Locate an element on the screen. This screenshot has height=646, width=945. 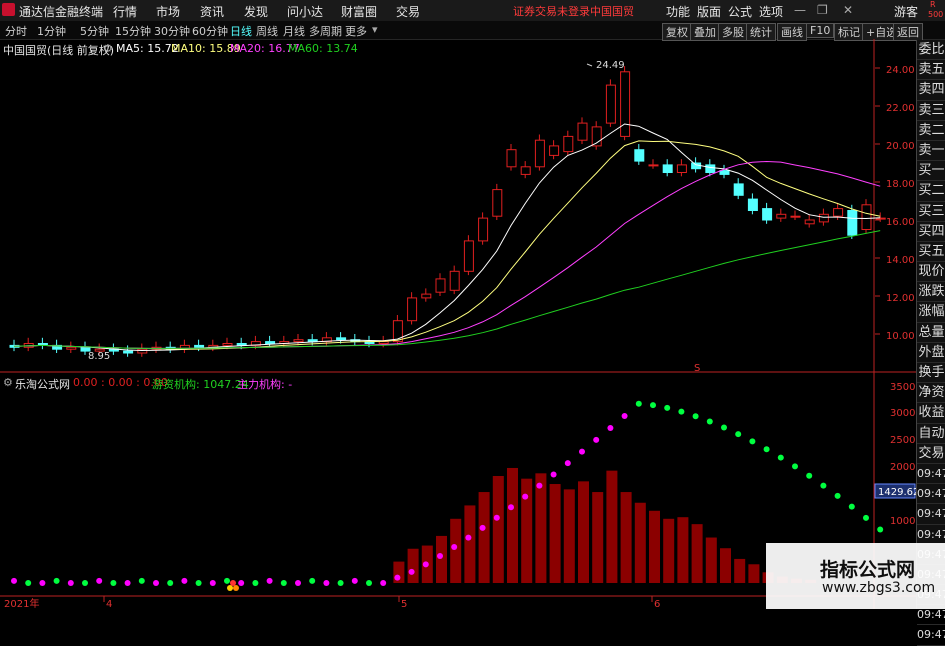
tab-timeshare: 分时 is located at coordinates (16, 31).